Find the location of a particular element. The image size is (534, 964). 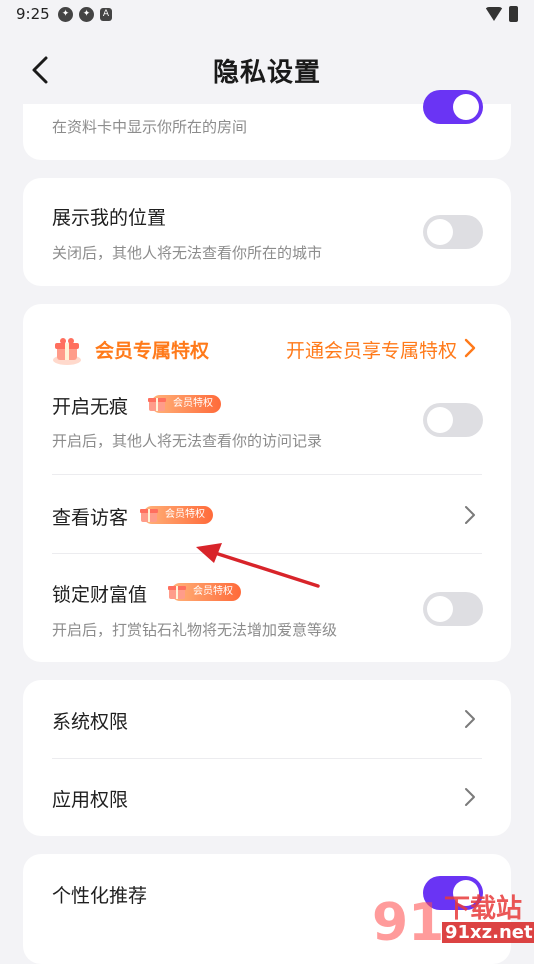

wifi-icon is located at coordinates (494, 14).